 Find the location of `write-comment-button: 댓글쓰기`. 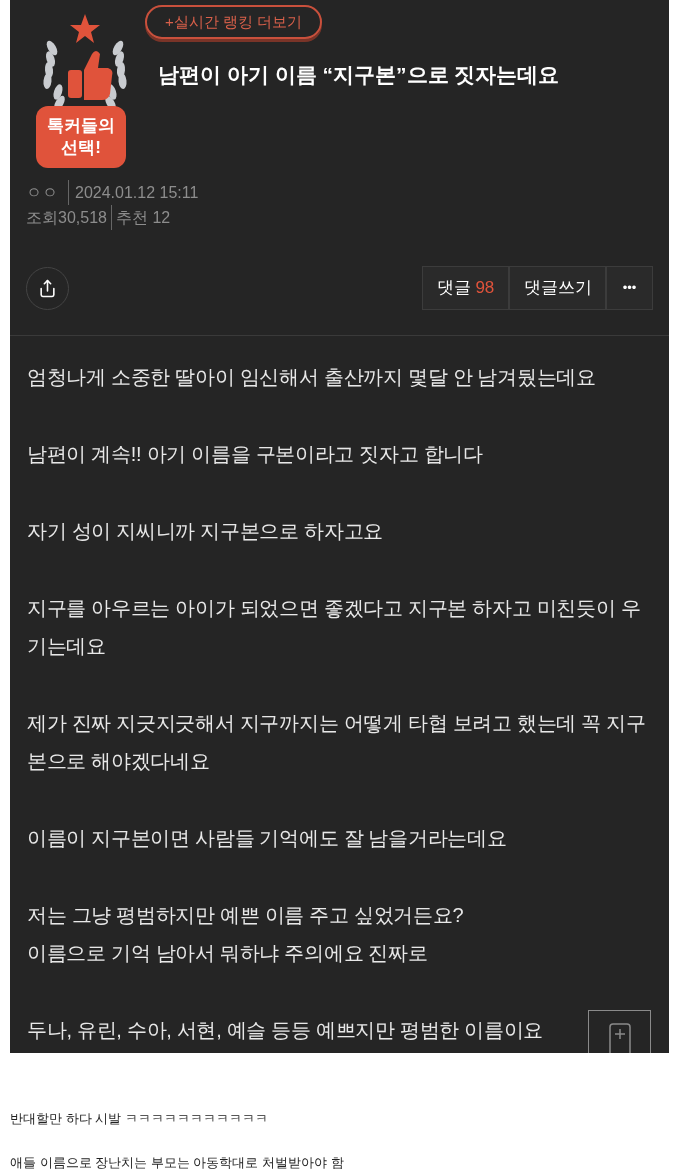

write-comment-button: 댓글쓰기 is located at coordinates (557, 288).